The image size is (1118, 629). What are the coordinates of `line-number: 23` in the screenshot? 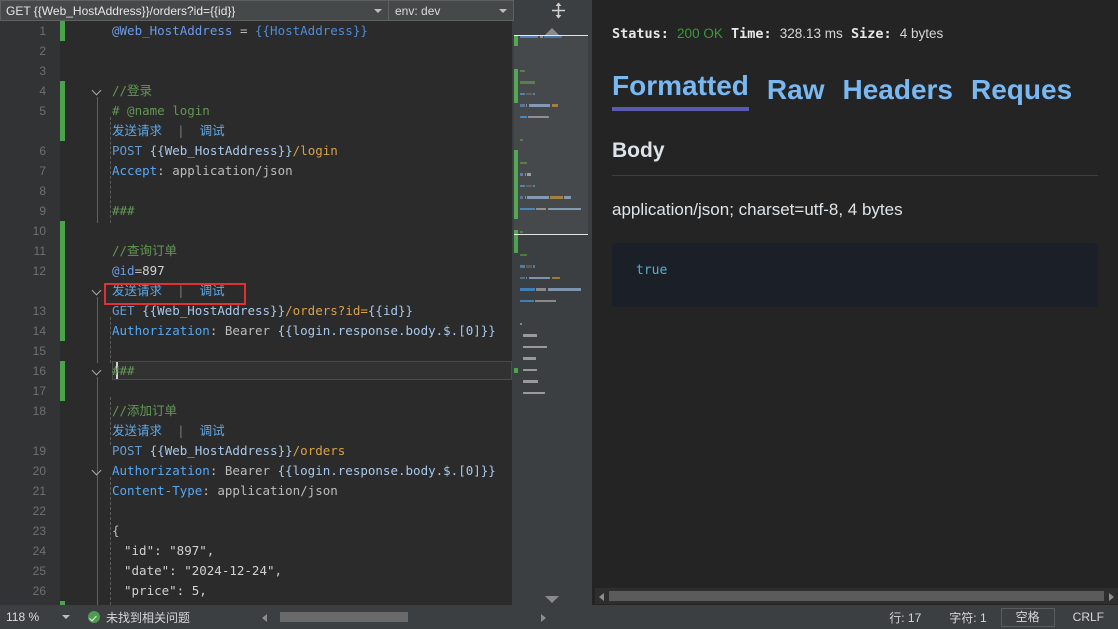 It's located at (39, 531).